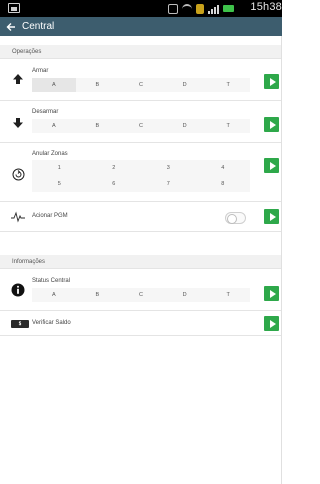 This screenshot has width=320, height=484. I want to click on anular-zonas-play-button, so click(271, 165).